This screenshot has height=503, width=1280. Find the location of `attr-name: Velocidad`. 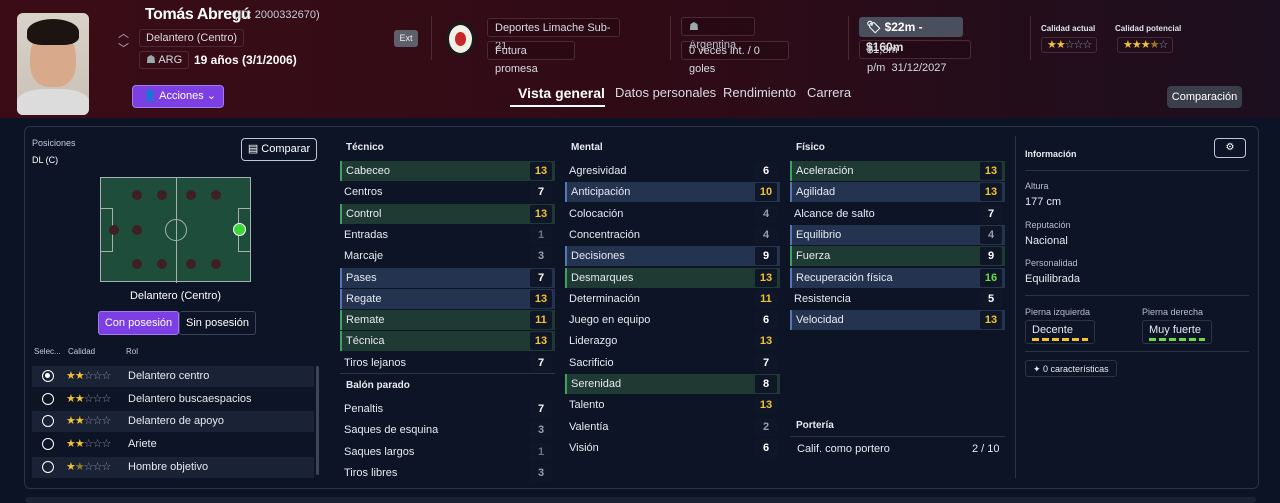

attr-name: Velocidad is located at coordinates (820, 320).